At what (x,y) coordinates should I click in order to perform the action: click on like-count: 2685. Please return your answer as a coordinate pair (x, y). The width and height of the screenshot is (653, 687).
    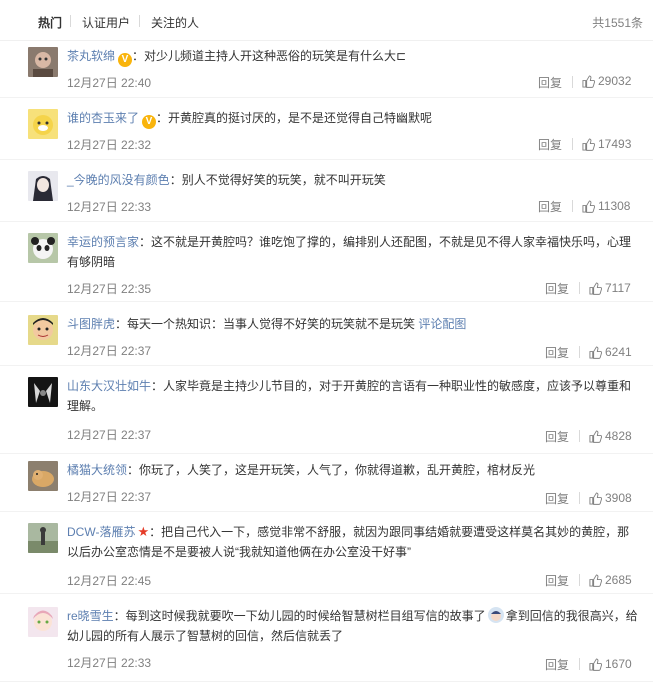
    Looking at the image, I should click on (618, 580).